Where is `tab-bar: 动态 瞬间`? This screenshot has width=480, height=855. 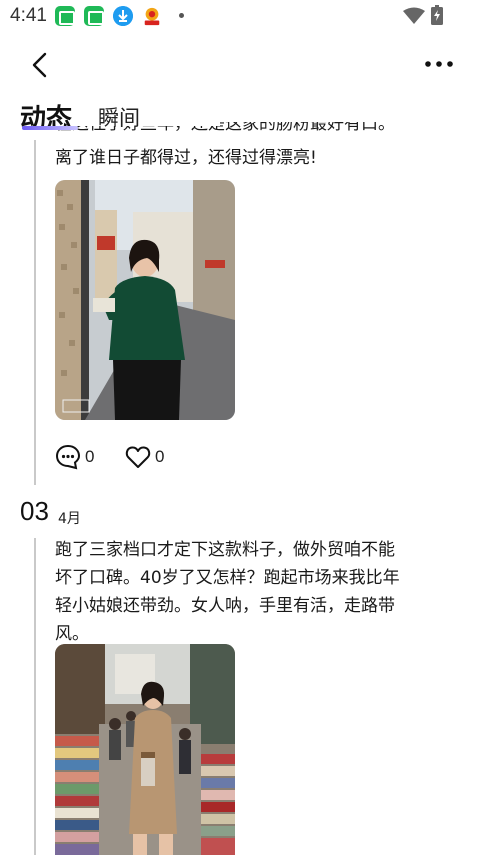 tab-bar: 动态 瞬间 is located at coordinates (120, 115).